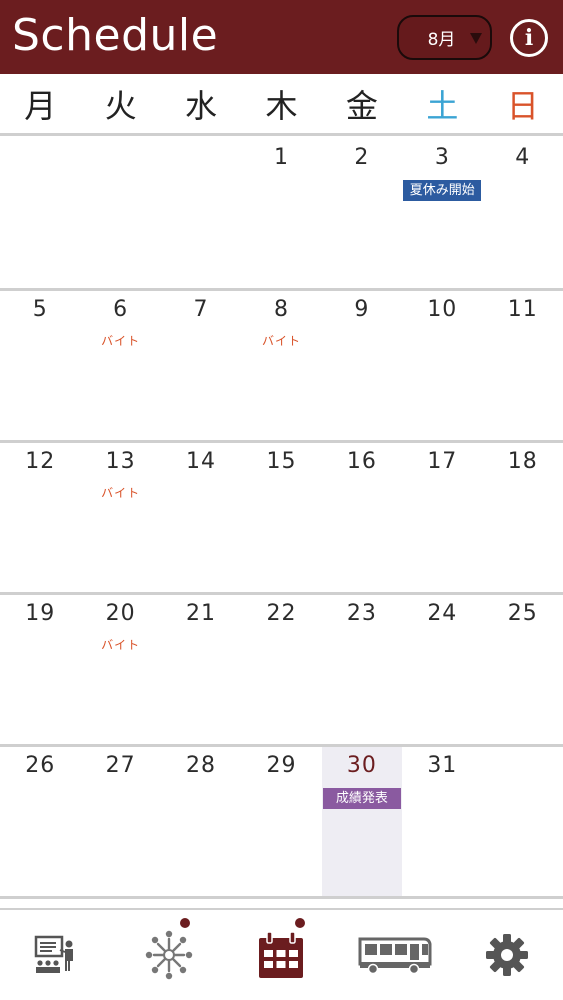  I want to click on day-cell-21: 21, so click(201, 669).